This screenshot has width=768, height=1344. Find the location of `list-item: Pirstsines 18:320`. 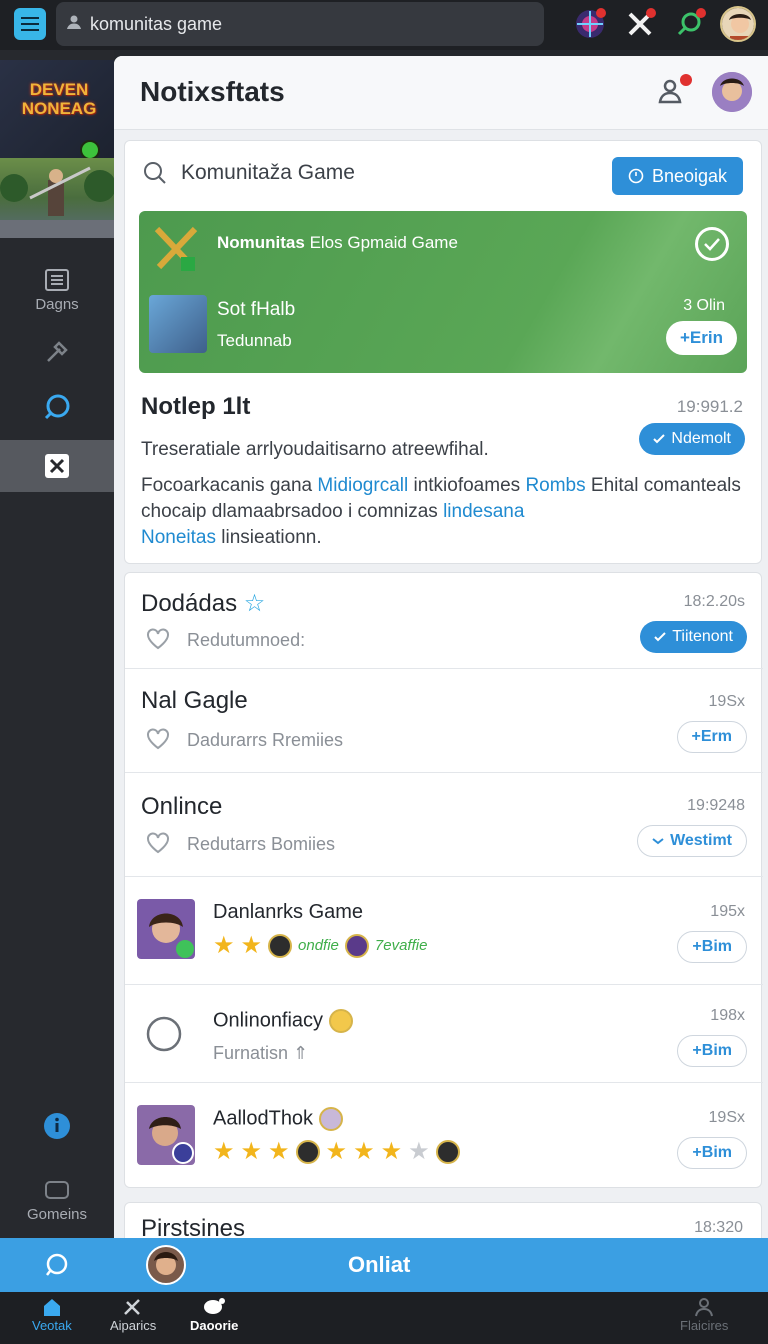

list-item: Pirstsines 18:320 is located at coordinates (443, 1222).